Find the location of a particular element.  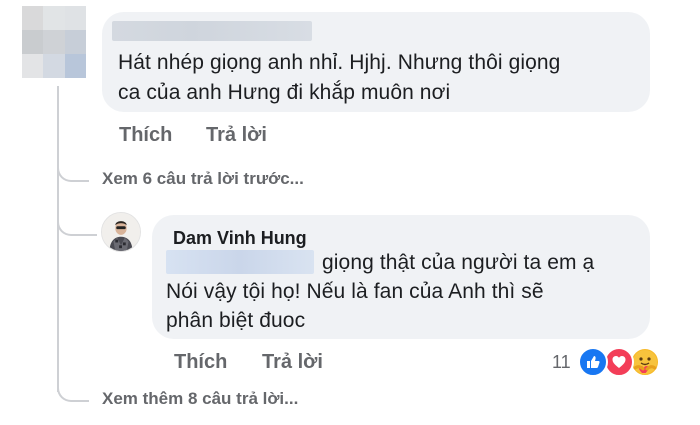

care-icon is located at coordinates (645, 362).